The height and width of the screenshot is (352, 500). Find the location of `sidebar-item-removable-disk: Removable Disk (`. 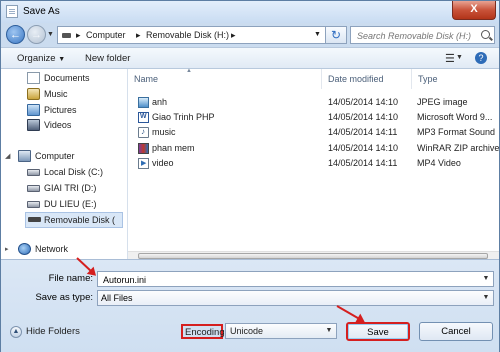

sidebar-item-removable-disk: Removable Disk ( is located at coordinates (74, 220).